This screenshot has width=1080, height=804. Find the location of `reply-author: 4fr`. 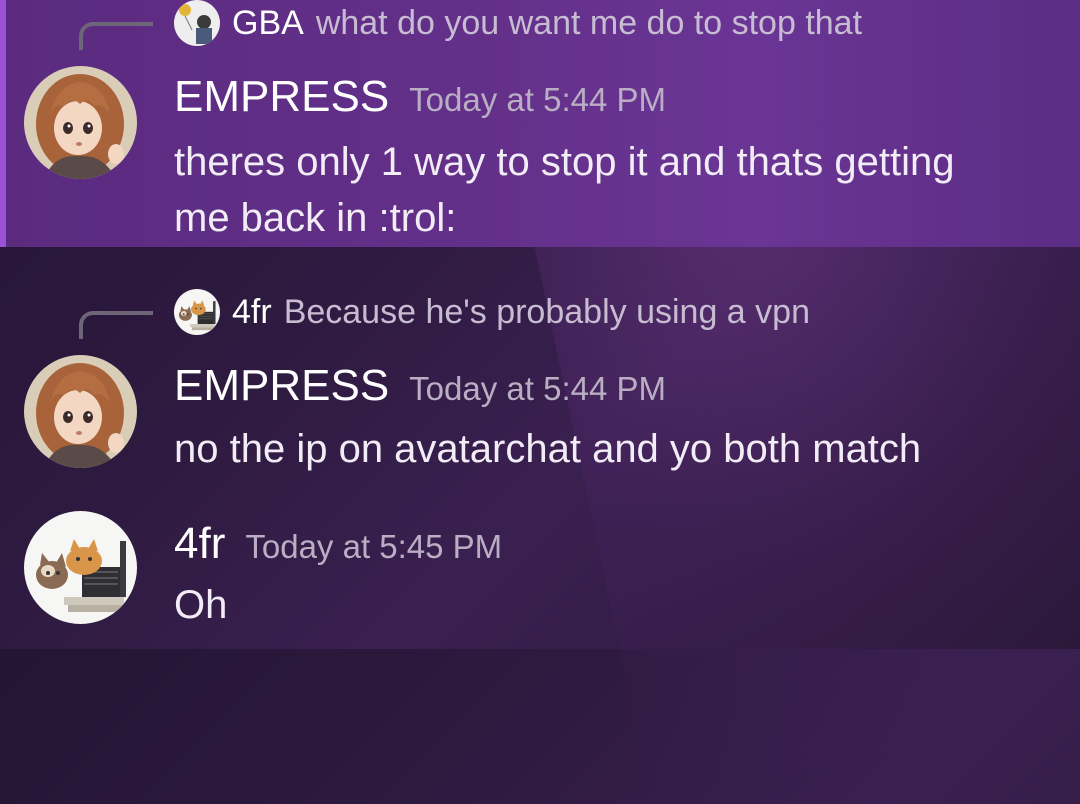

reply-author: 4fr is located at coordinates (252, 312).